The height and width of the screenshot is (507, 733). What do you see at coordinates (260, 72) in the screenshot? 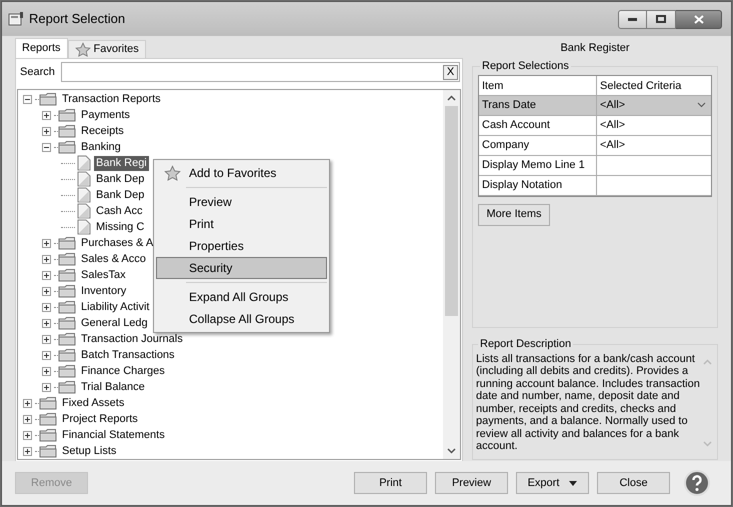
I see `search-field: X` at bounding box center [260, 72].